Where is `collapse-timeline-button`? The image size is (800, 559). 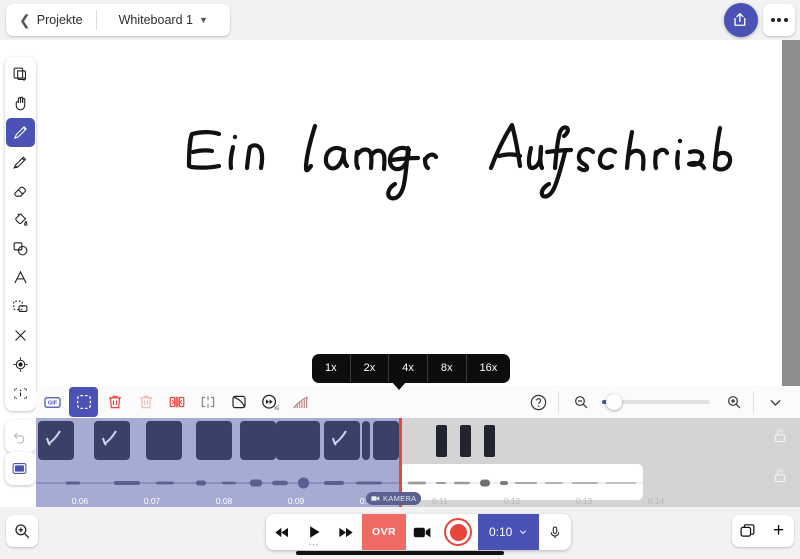 collapse-timeline-button is located at coordinates (775, 402).